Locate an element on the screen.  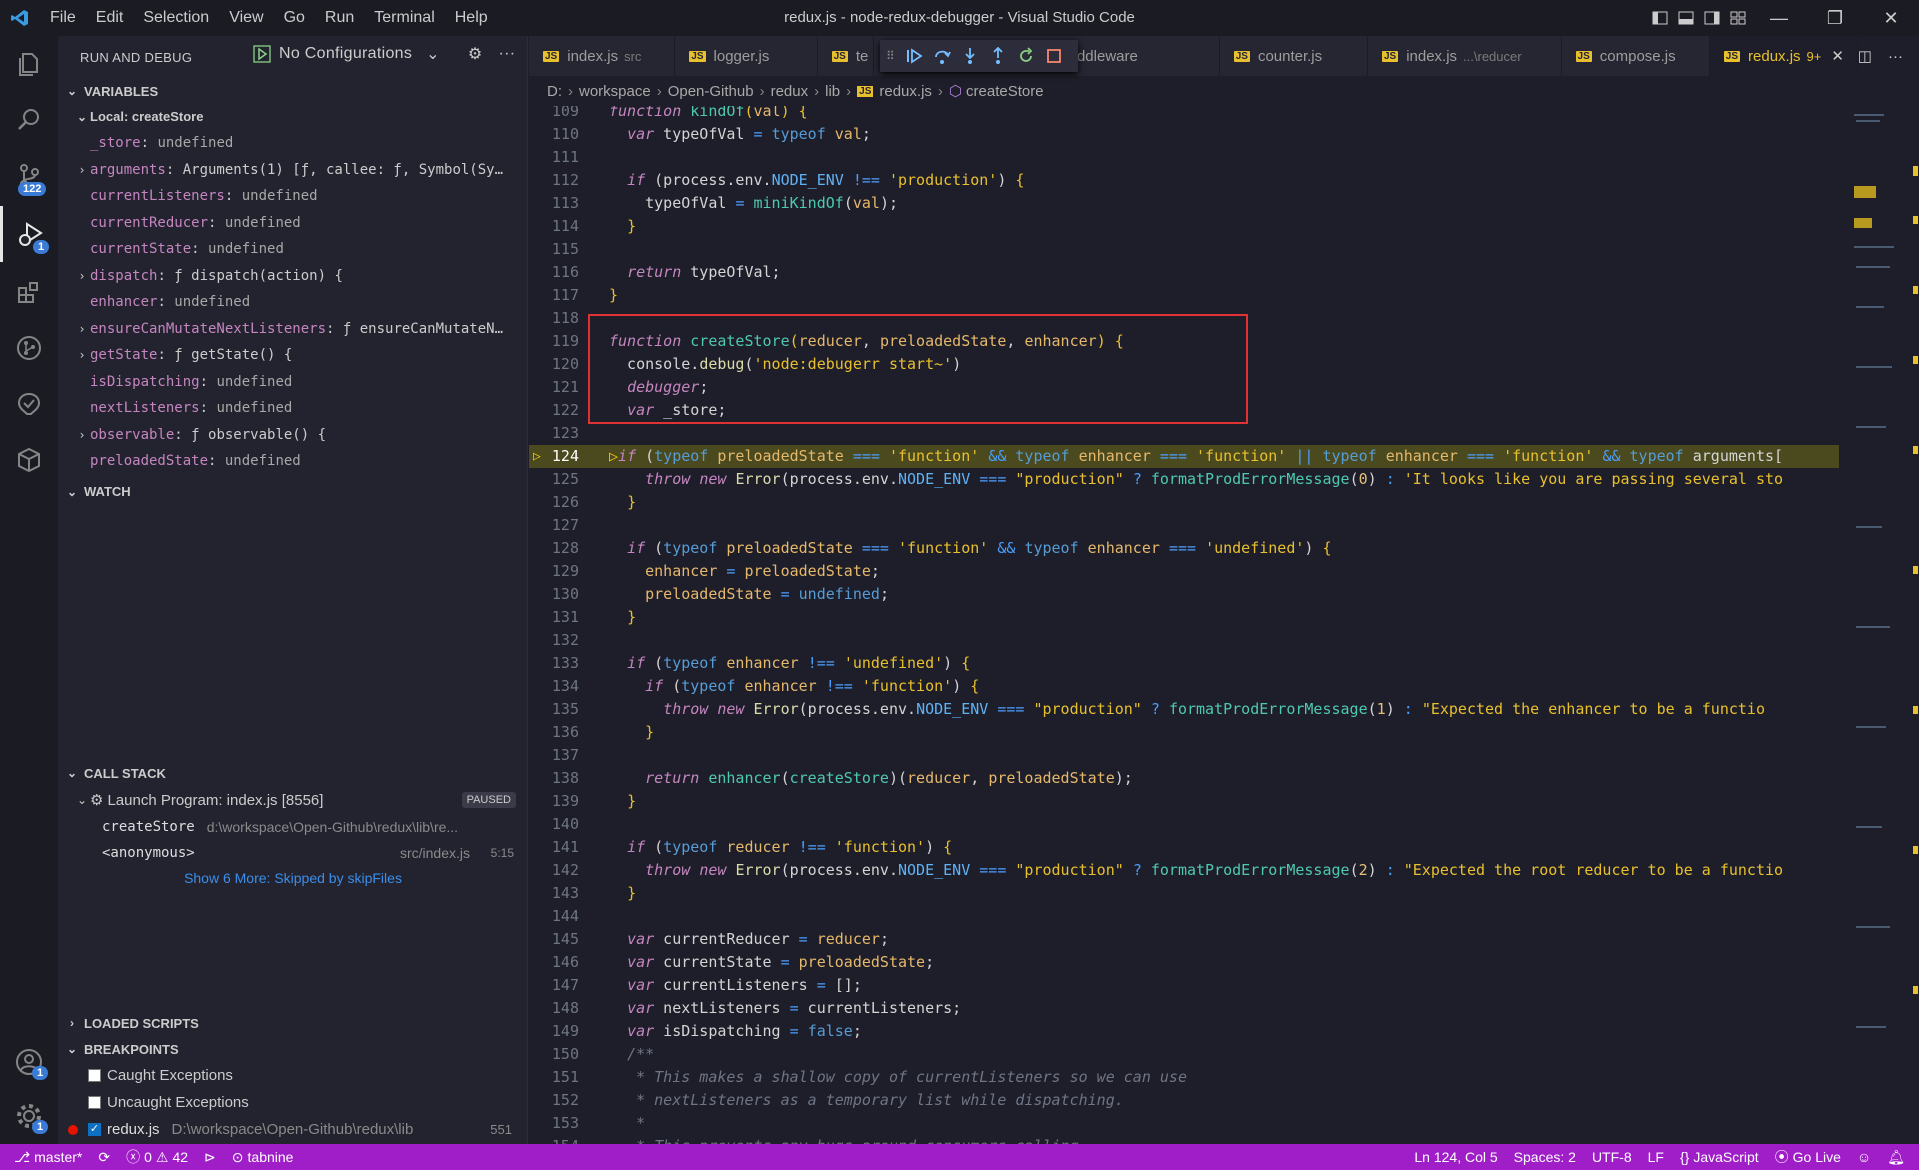
accounts-icon: 1 is located at coordinates (29, 1062).